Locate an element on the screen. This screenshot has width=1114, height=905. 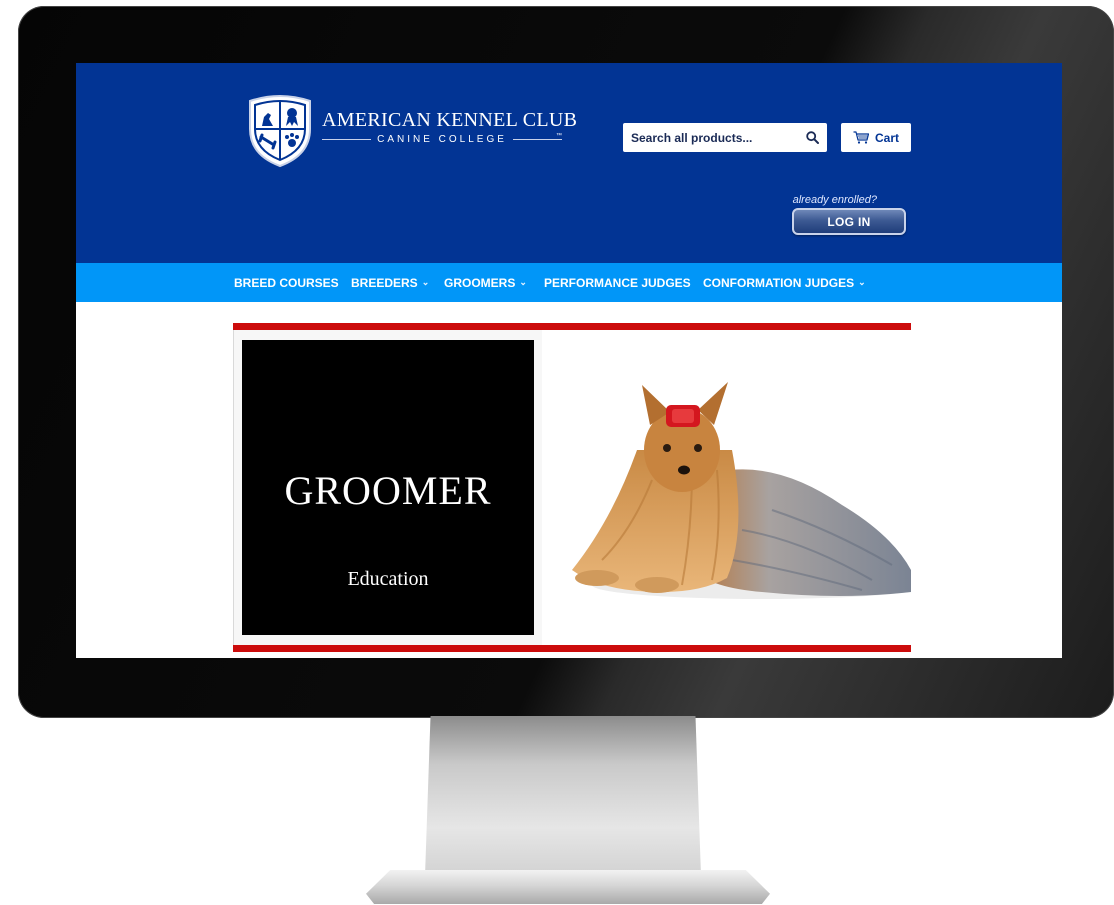
brand-rule-right is located at coordinates (537, 139).